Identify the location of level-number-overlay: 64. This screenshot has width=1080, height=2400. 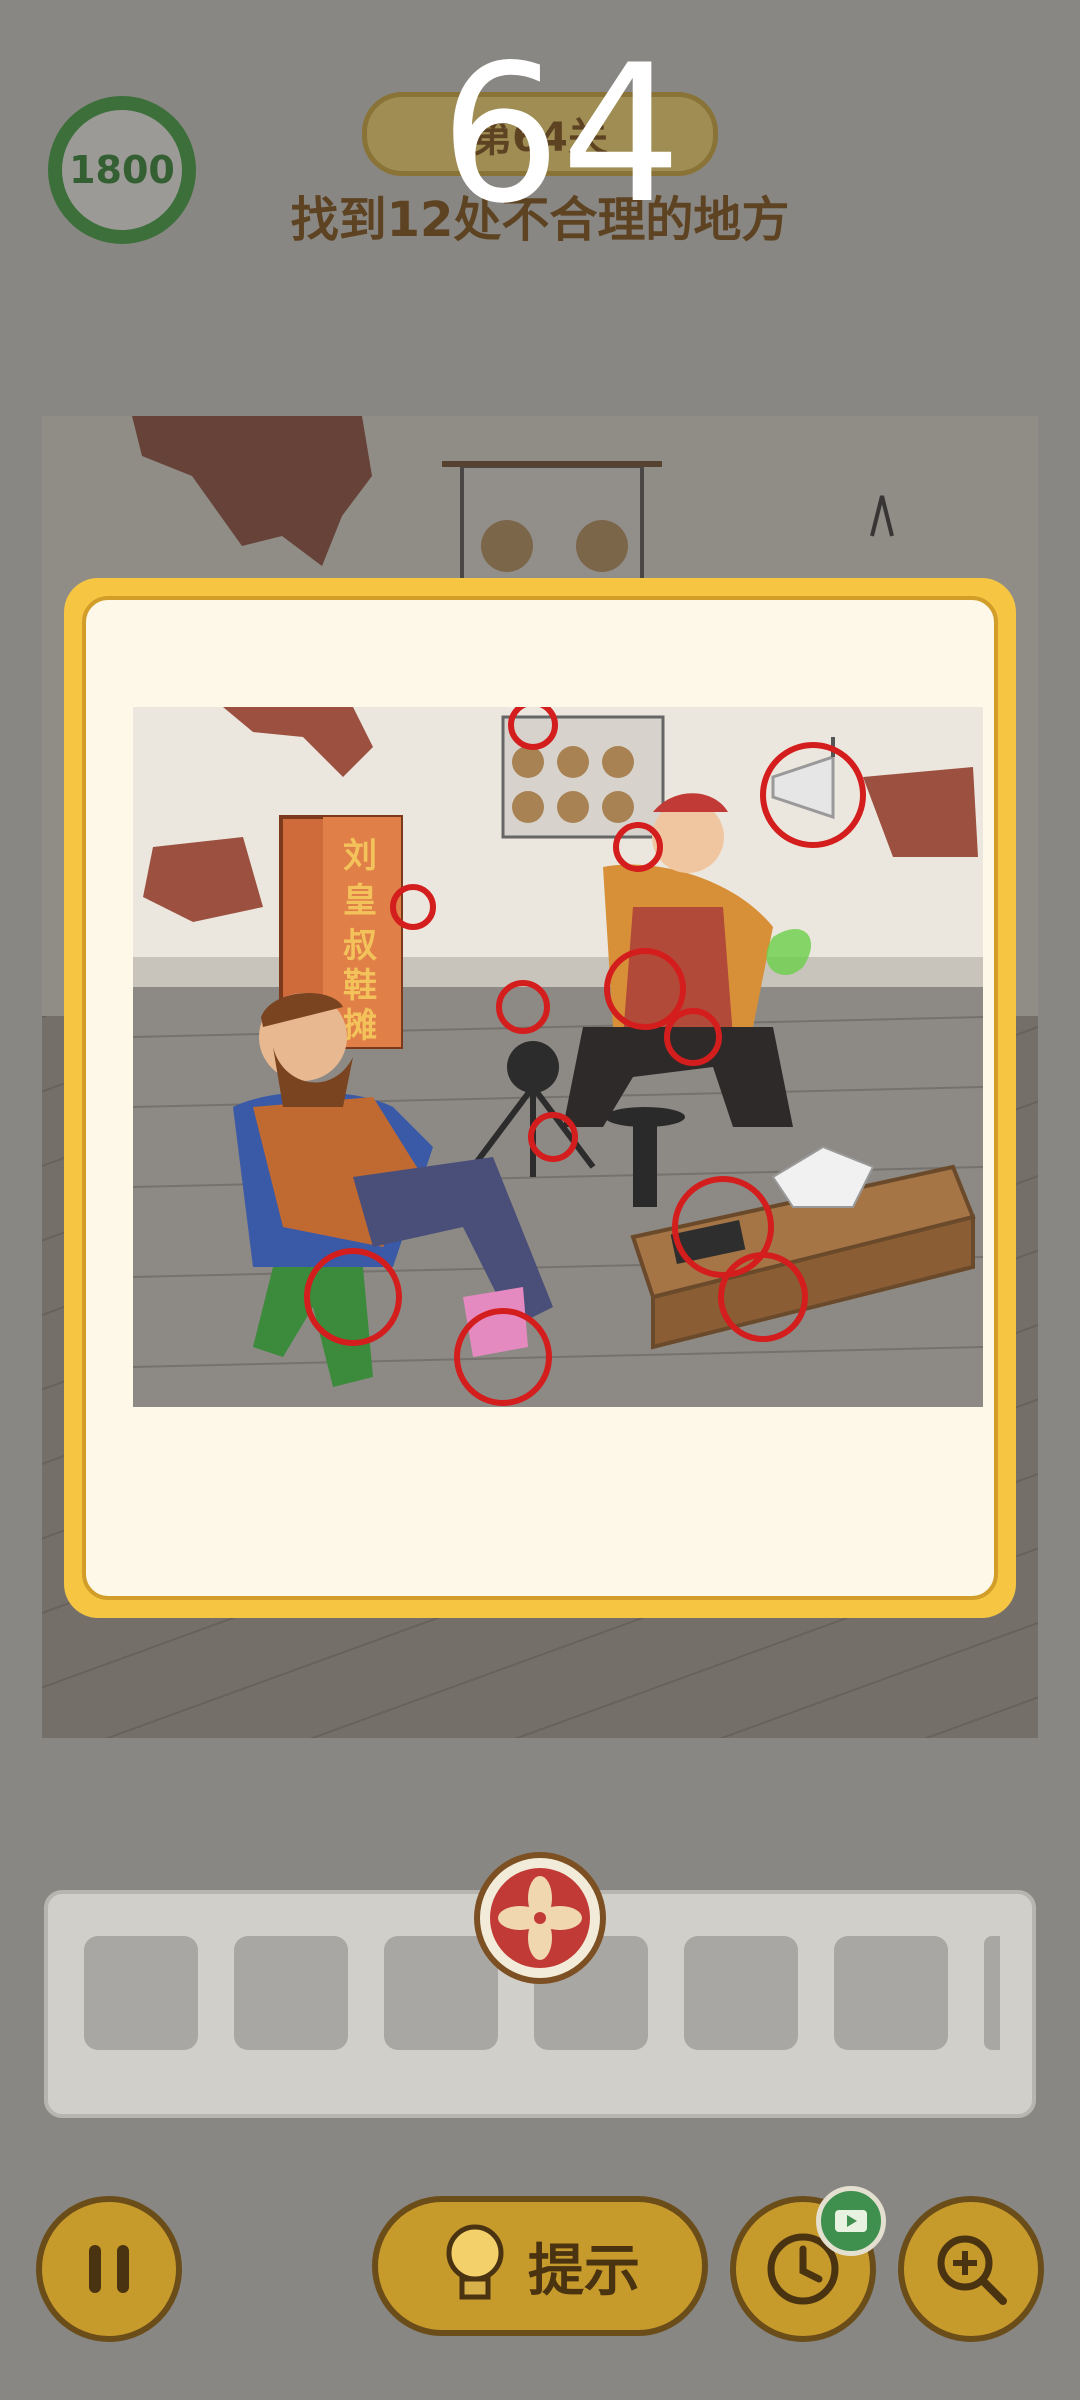
(561, 134).